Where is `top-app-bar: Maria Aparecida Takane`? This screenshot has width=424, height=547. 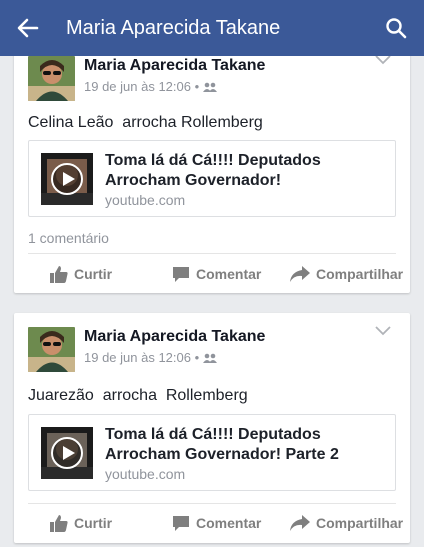 top-app-bar: Maria Aparecida Takane is located at coordinates (212, 28).